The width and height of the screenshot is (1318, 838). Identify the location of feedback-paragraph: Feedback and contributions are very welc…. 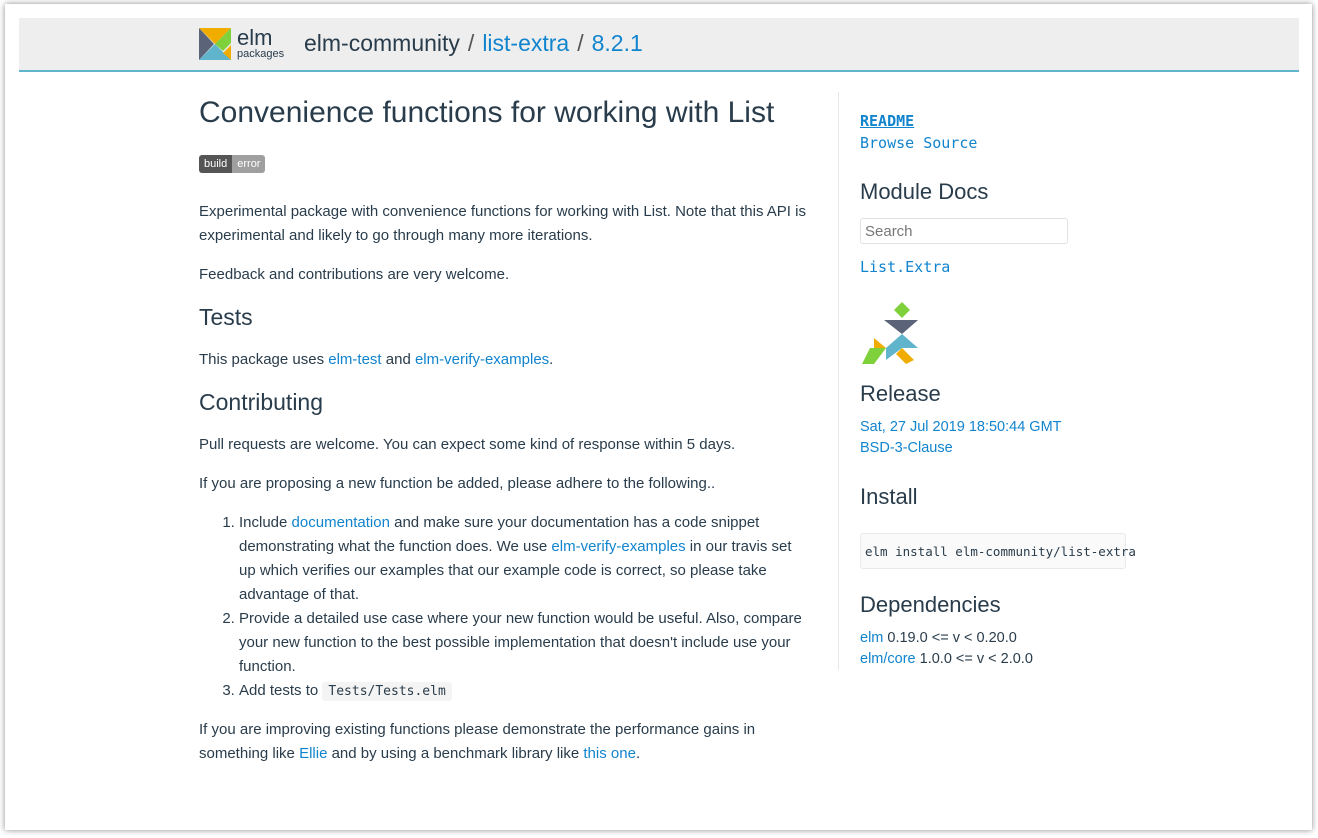
(354, 274).